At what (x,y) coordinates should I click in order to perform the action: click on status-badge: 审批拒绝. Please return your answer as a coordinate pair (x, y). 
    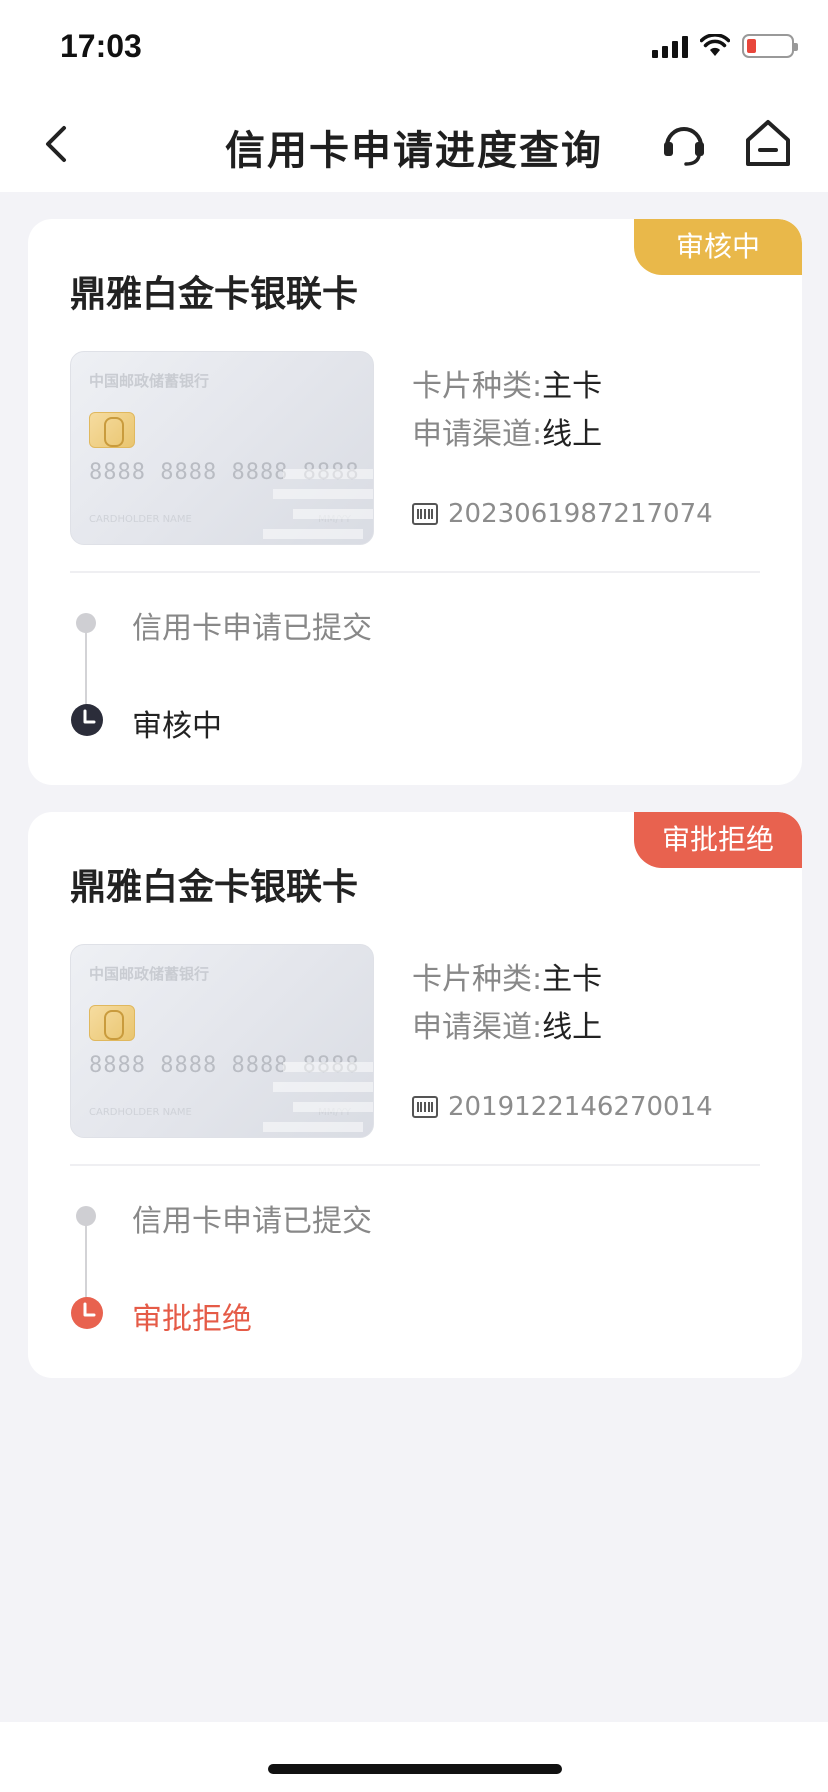
    Looking at the image, I should click on (718, 840).